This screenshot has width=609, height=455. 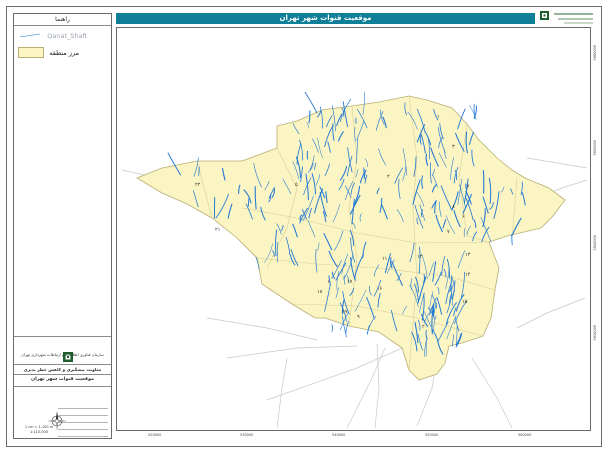 What do you see at coordinates (432, 435) in the screenshot?
I see `x-coordinate-label: 550000` at bounding box center [432, 435].